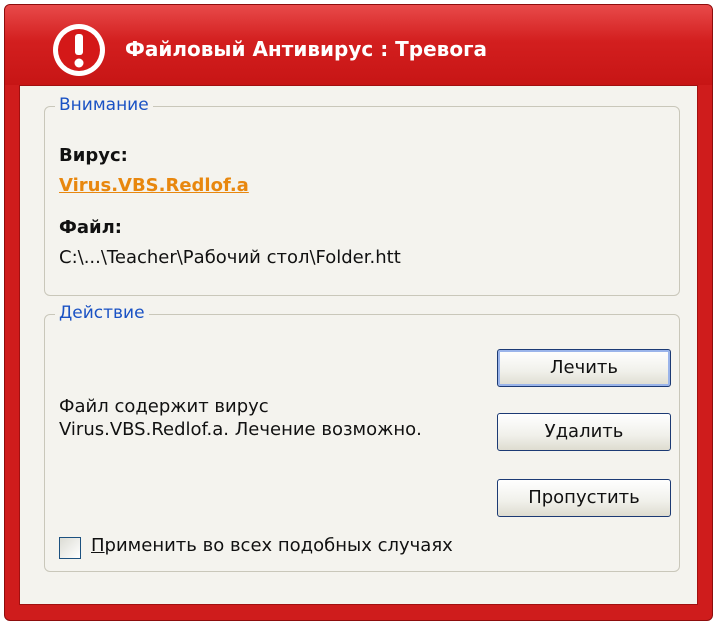  I want to click on apply-all-label: Применить во всех подобных случаях, so click(272, 545).